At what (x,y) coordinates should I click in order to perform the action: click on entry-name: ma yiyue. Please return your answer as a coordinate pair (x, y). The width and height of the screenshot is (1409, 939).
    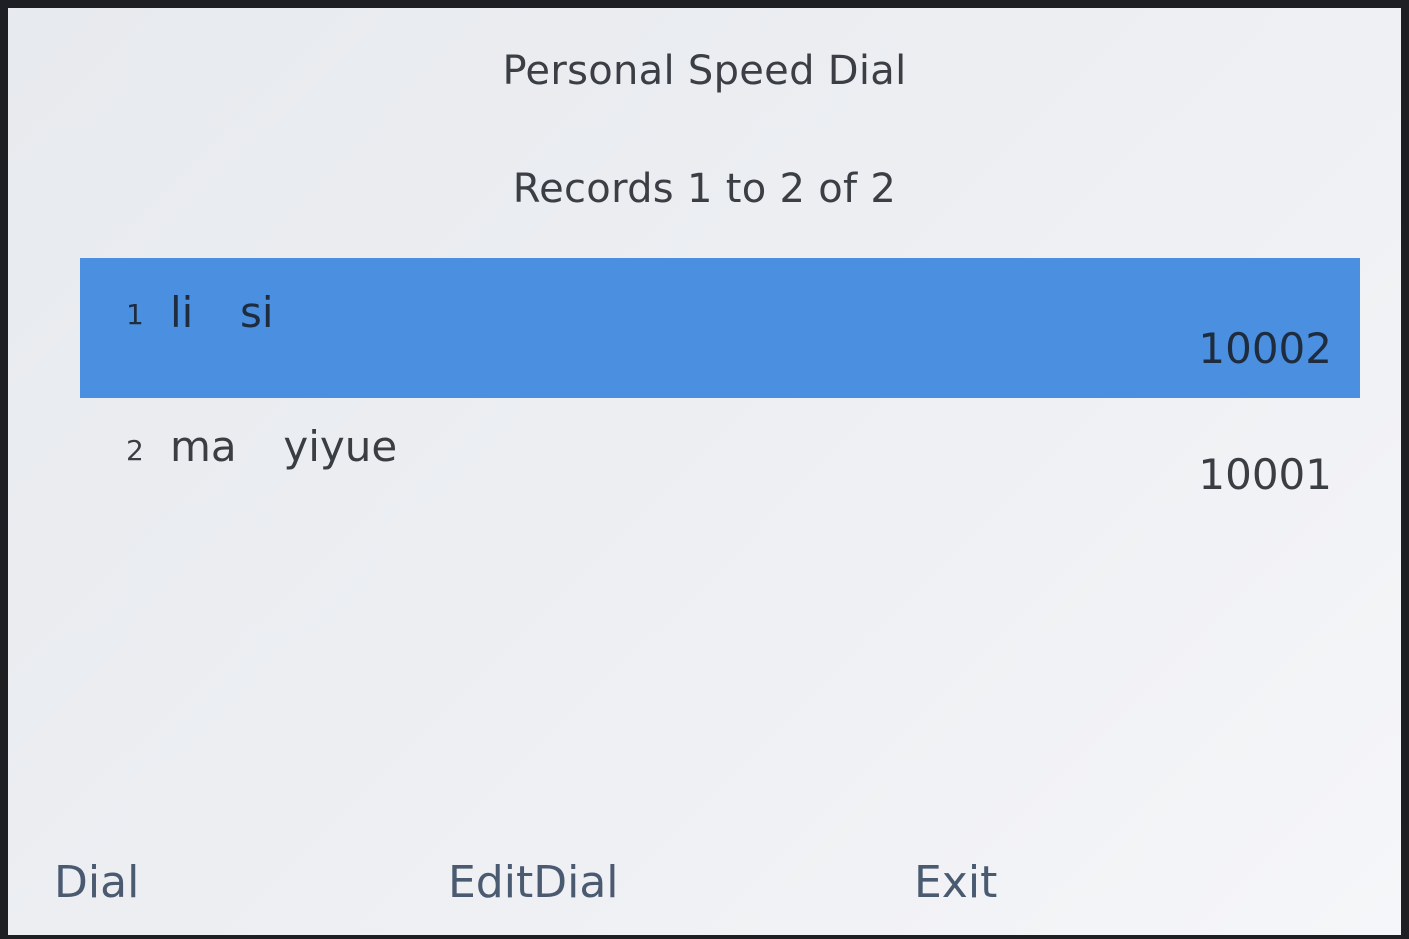
    Looking at the image, I should click on (284, 446).